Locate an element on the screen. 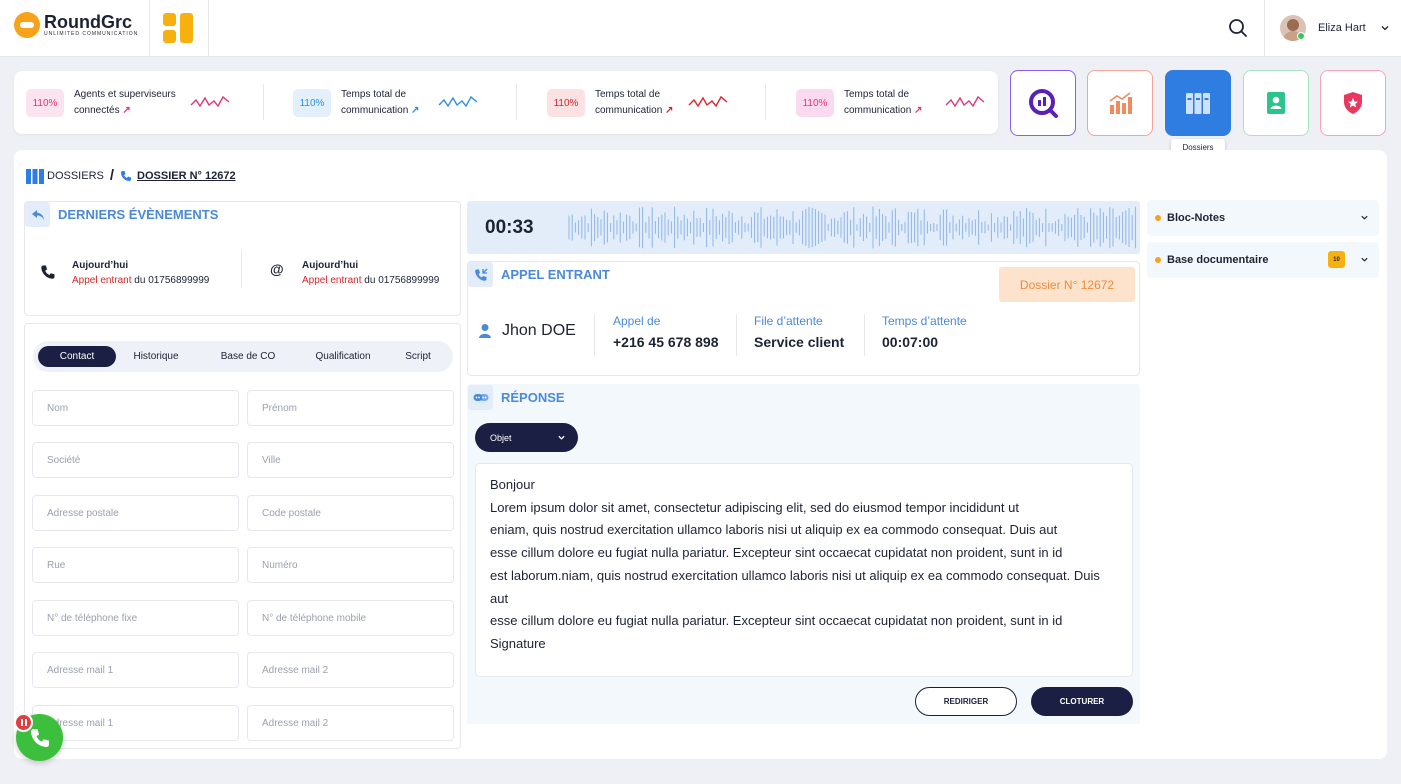 Image resolution: width=1401 pixels, height=784 pixels. redirect-button: REDIRIGER is located at coordinates (966, 701).